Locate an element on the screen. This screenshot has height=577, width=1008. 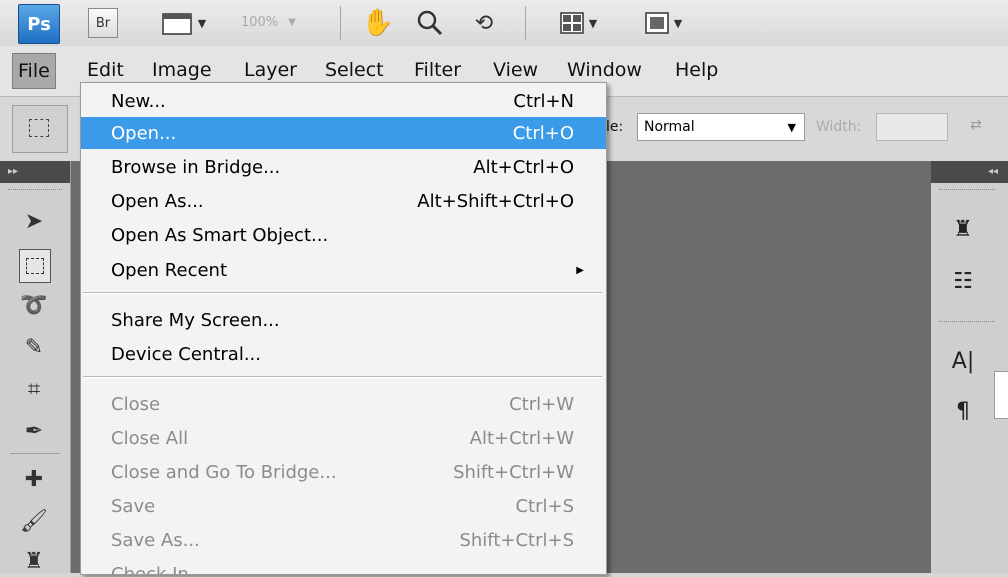
character-panel-button: A| is located at coordinates (963, 361).